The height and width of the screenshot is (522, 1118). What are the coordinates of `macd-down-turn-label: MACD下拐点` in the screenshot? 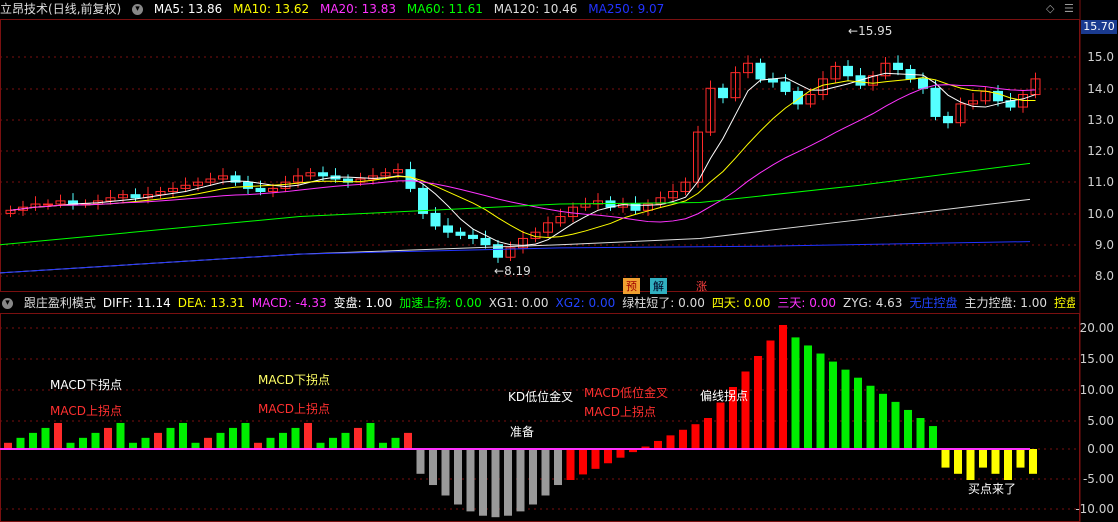 It's located at (294, 380).